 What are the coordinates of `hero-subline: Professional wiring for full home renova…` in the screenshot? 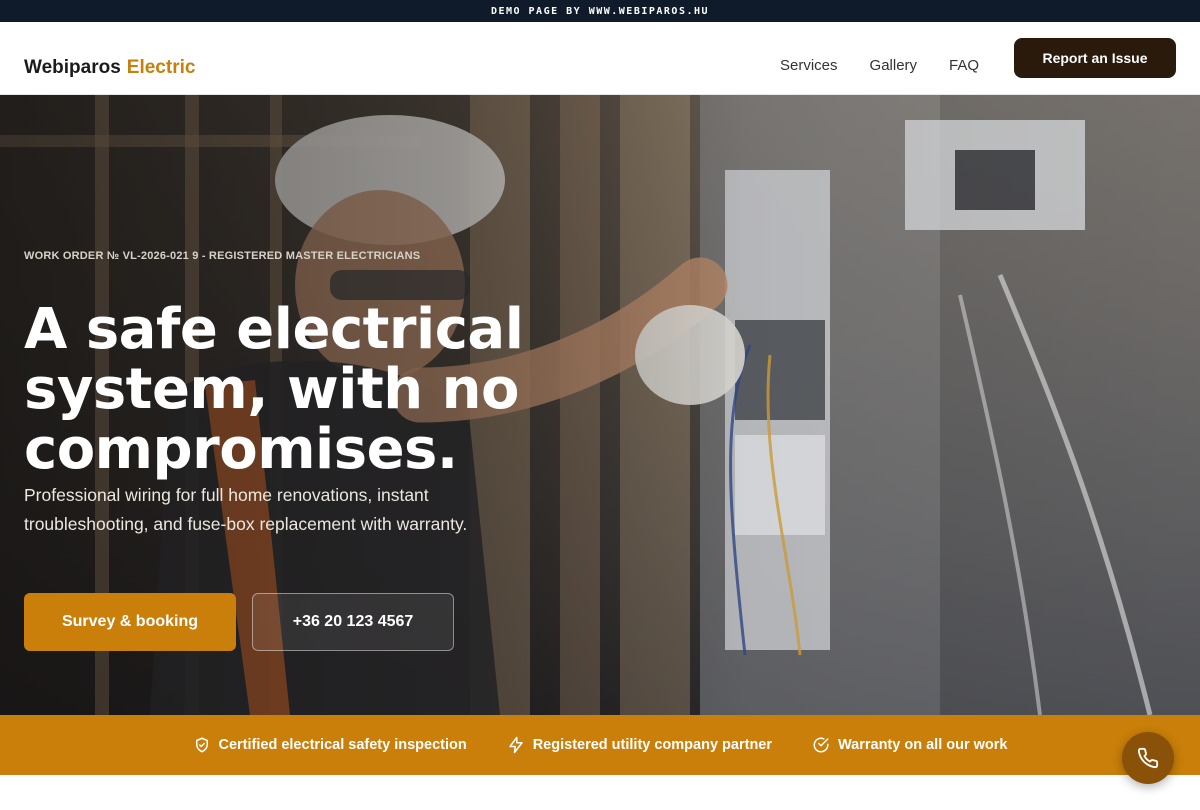 It's located at (246, 509).